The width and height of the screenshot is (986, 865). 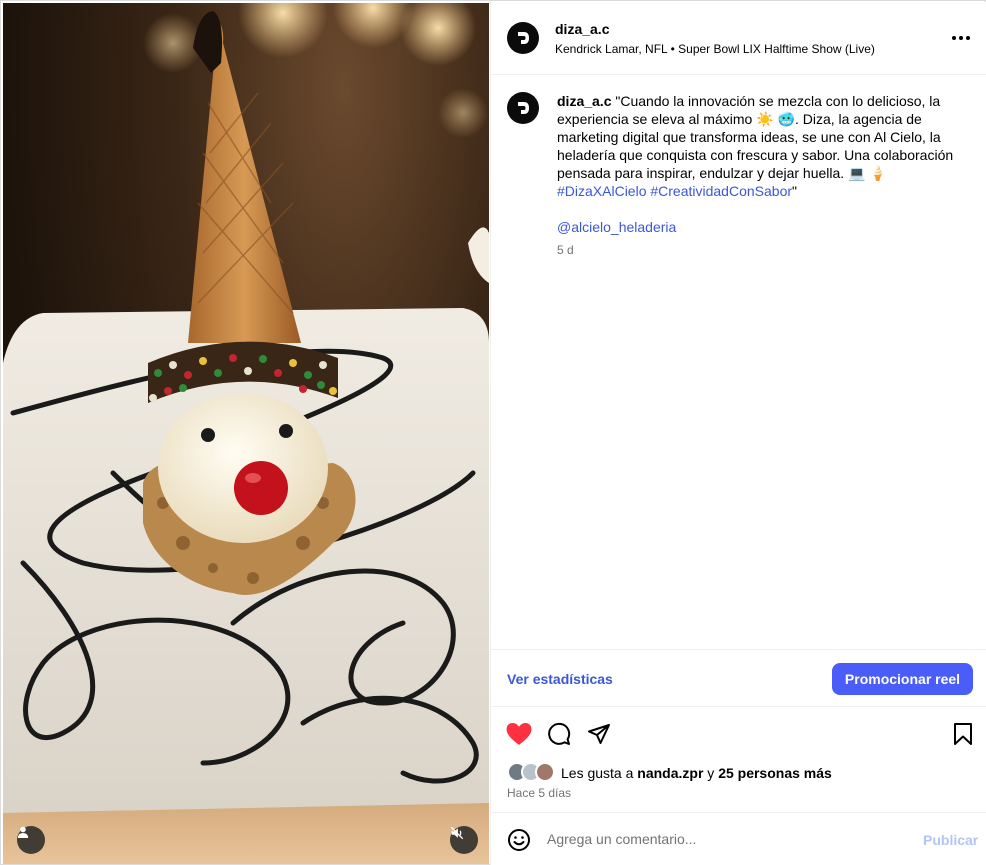 I want to click on likes-summary: Les gusta a nanda.zpr y 25 personas más, so click(x=742, y=772).